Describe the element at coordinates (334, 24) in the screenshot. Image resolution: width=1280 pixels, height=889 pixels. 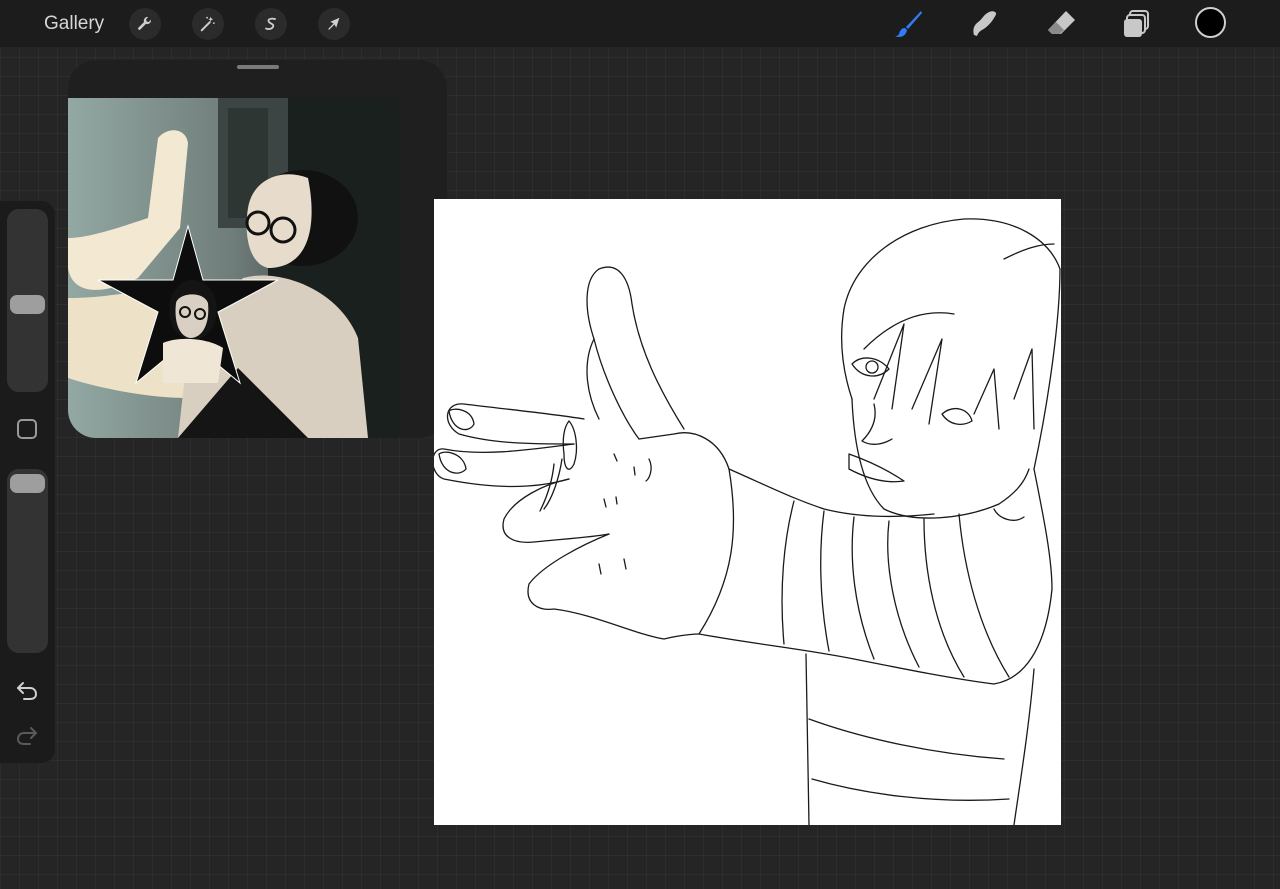
I see `arrow-cursor-icon` at that location.